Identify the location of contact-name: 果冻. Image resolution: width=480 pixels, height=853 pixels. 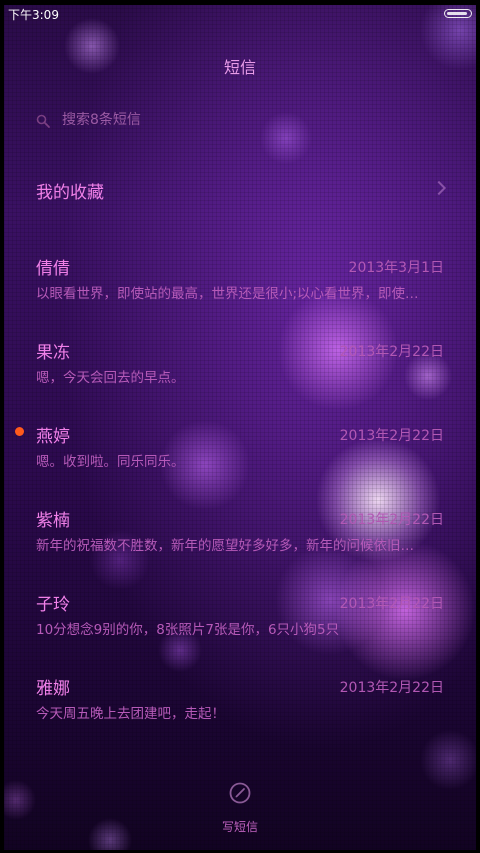
(53, 353).